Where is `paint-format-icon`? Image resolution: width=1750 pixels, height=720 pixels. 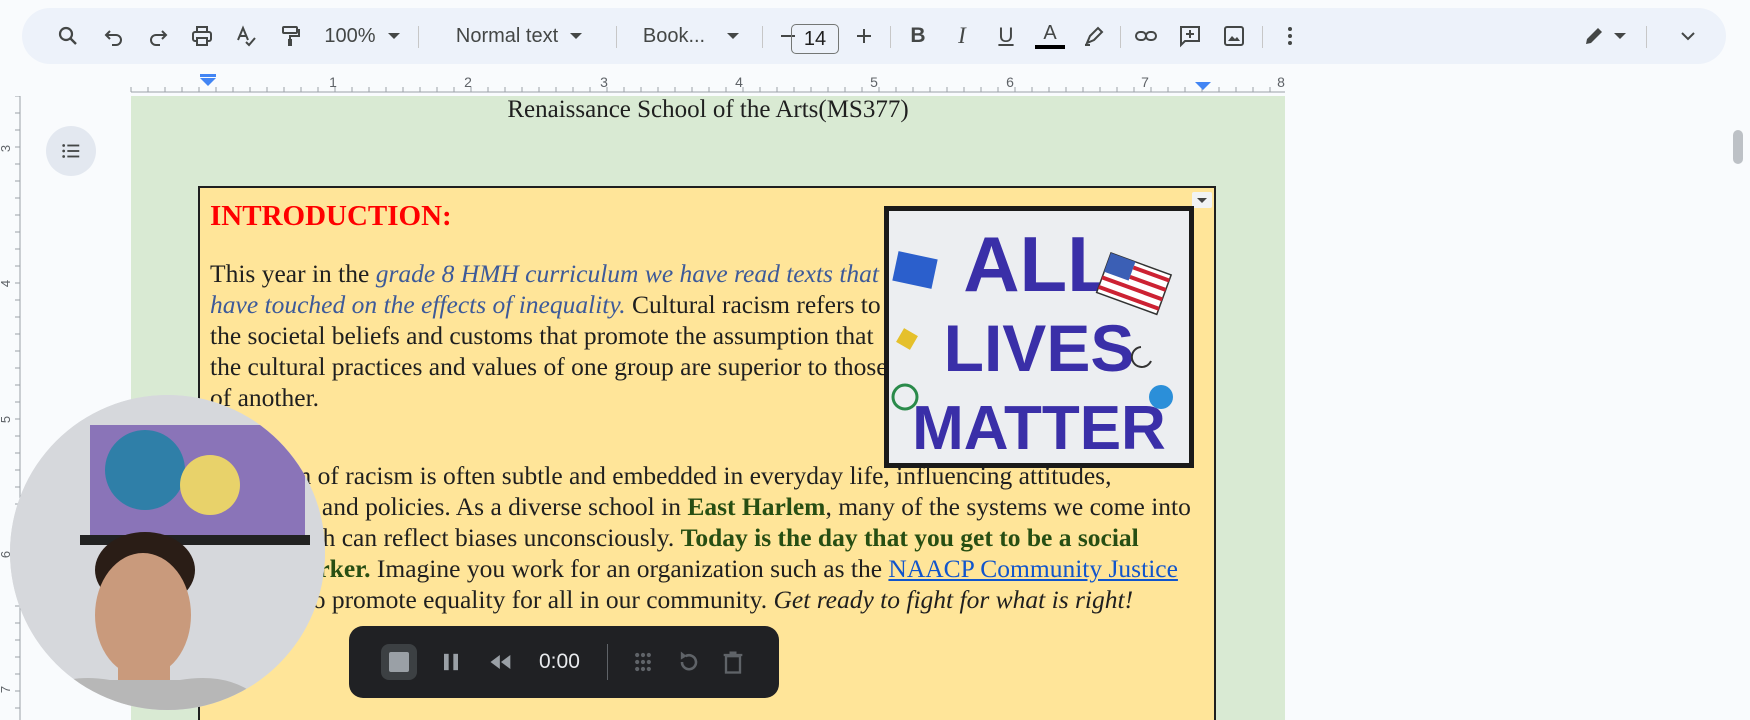
paint-format-icon is located at coordinates (290, 36).